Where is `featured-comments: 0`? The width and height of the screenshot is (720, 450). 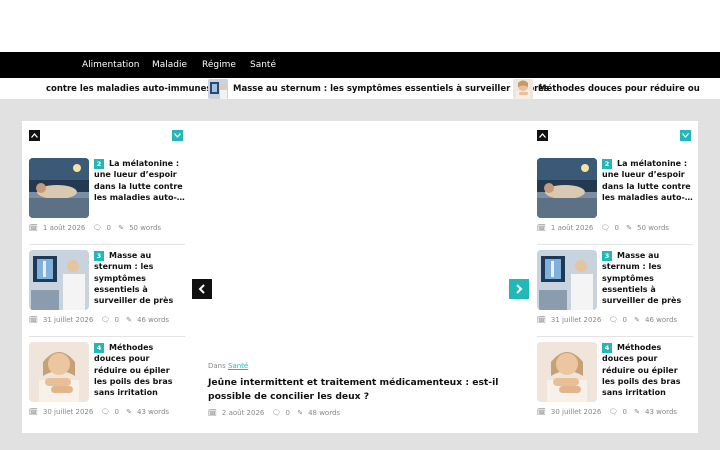
featured-comments: 0 is located at coordinates (287, 413).